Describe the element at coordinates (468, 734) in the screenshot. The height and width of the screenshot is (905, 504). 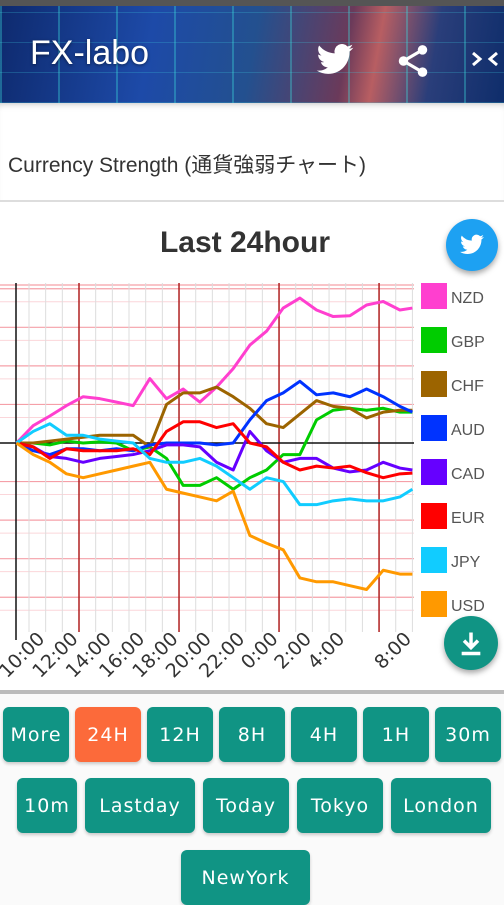
I see `range-button-30m: 30m` at that location.